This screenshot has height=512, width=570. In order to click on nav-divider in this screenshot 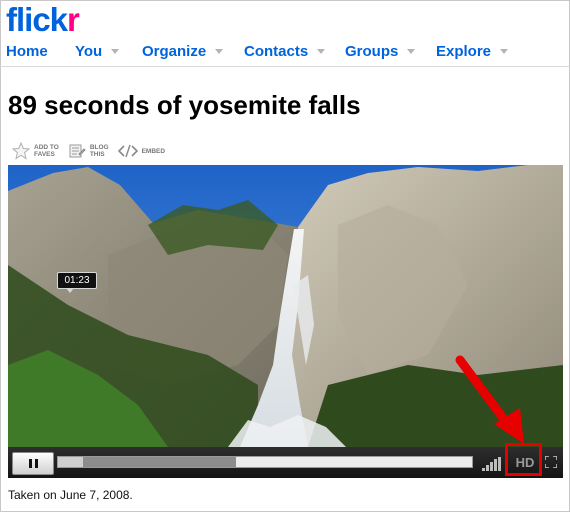, I will do `click(285, 66)`.